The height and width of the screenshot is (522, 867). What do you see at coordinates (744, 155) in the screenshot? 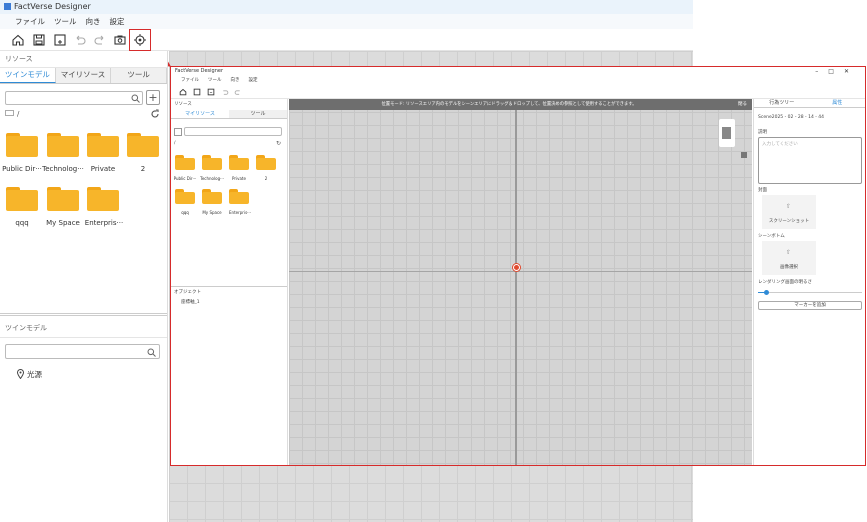
I see `view-control-icon` at bounding box center [744, 155].